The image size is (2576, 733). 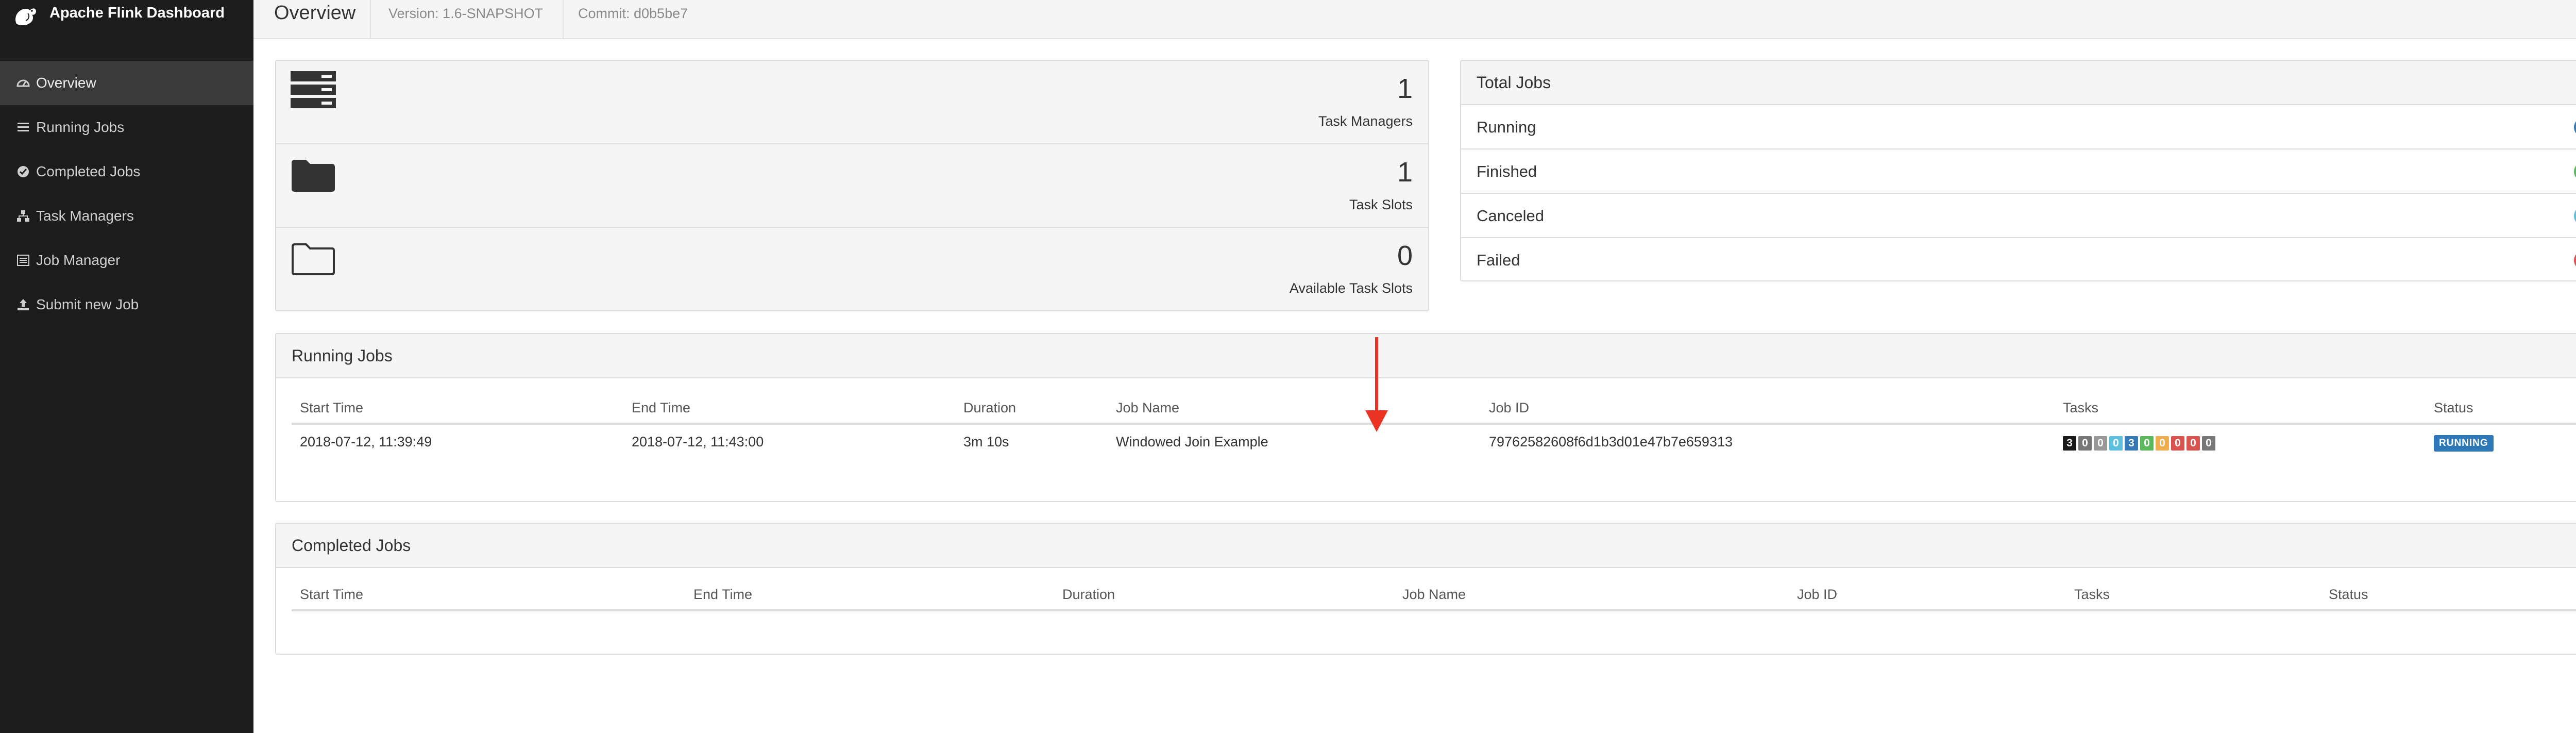 I want to click on list-alt-icon, so click(x=23, y=260).